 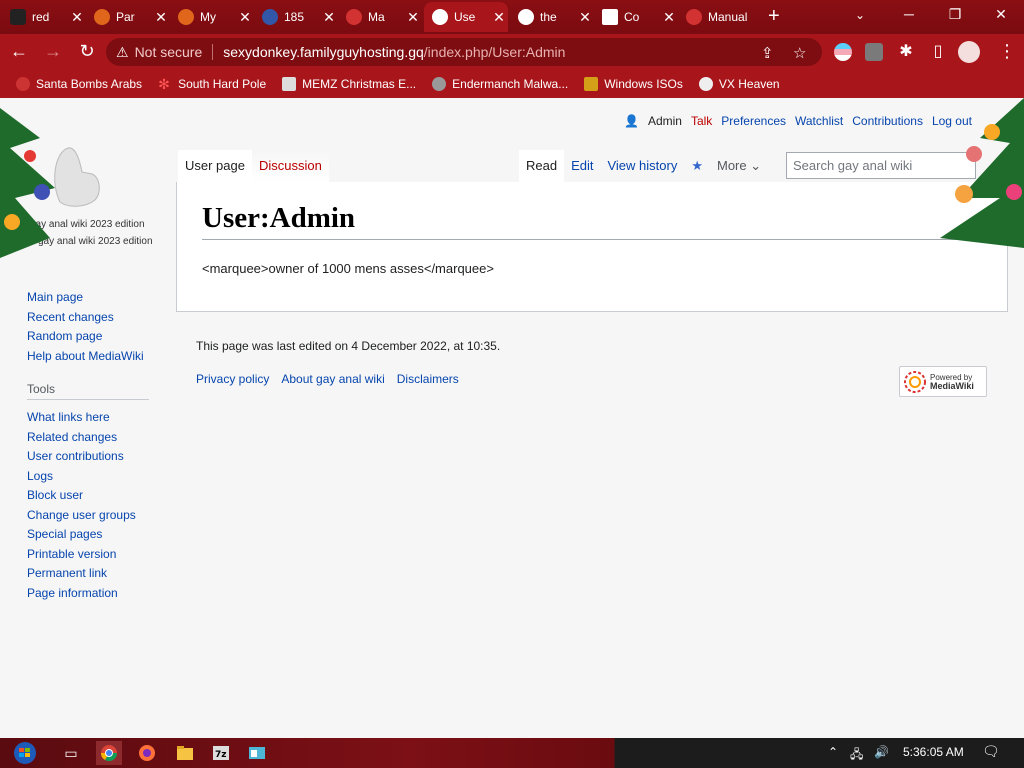 I want to click on tools-change-user-groups: Change user groups, so click(x=88, y=516).